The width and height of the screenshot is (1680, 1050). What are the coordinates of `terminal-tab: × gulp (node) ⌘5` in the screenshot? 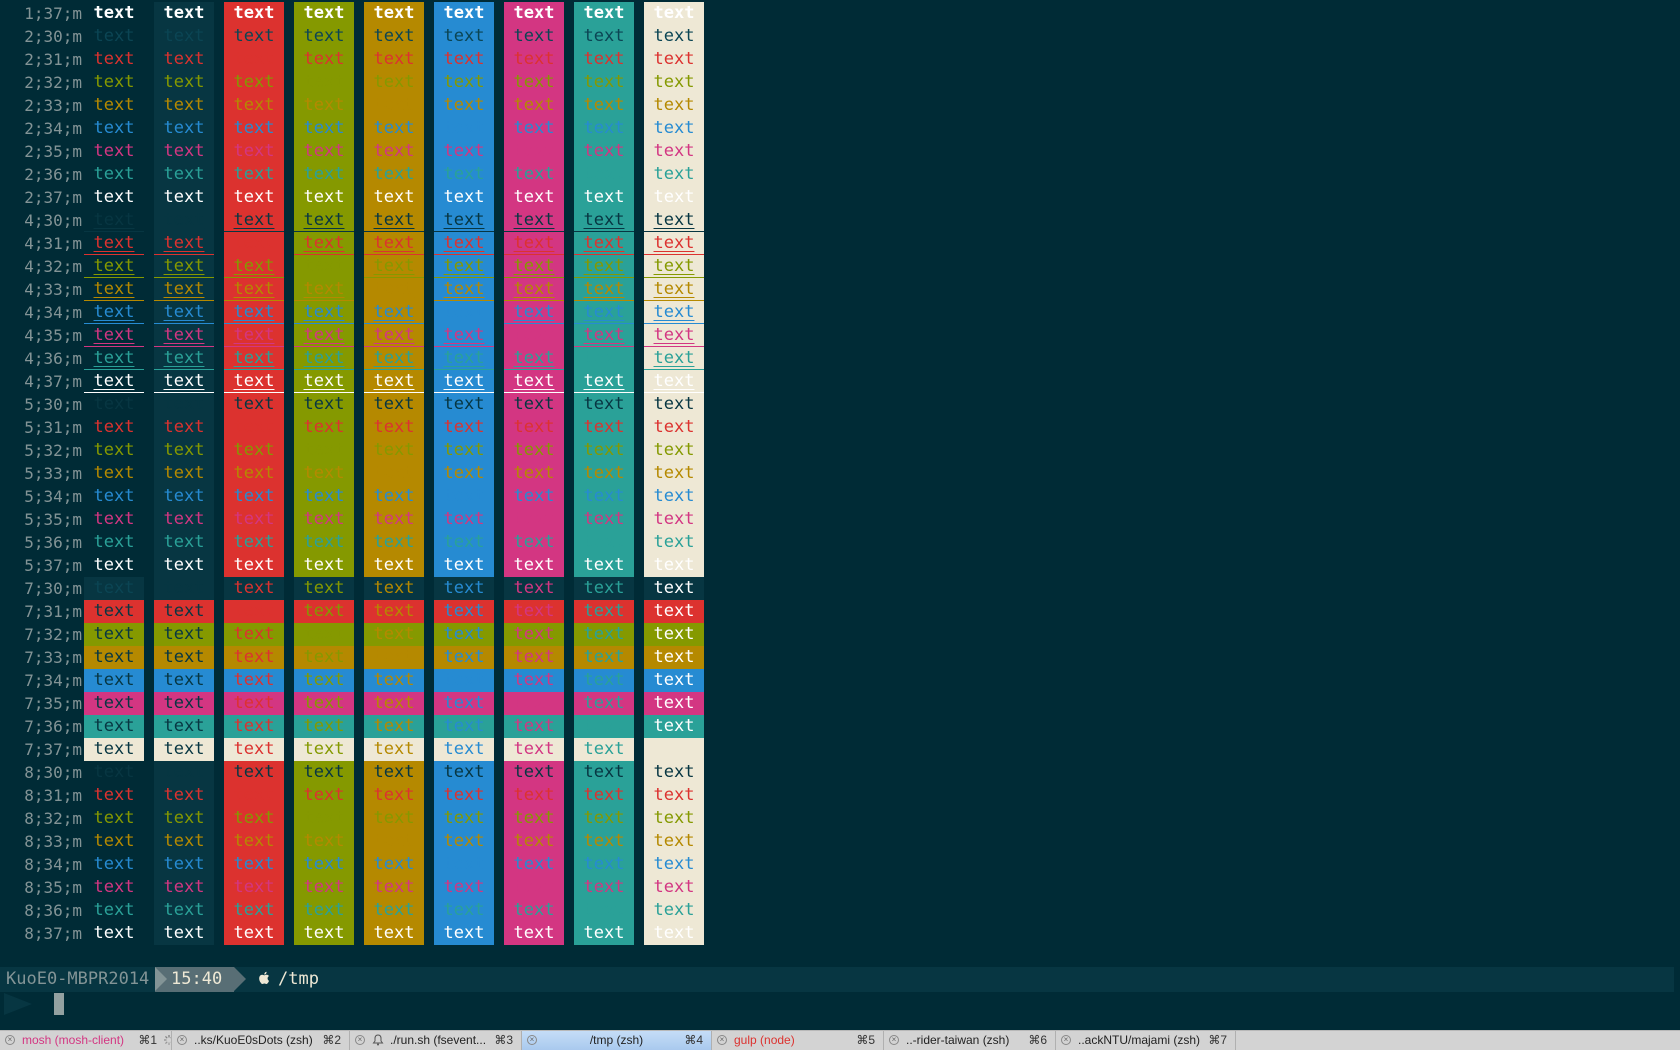 It's located at (798, 1040).